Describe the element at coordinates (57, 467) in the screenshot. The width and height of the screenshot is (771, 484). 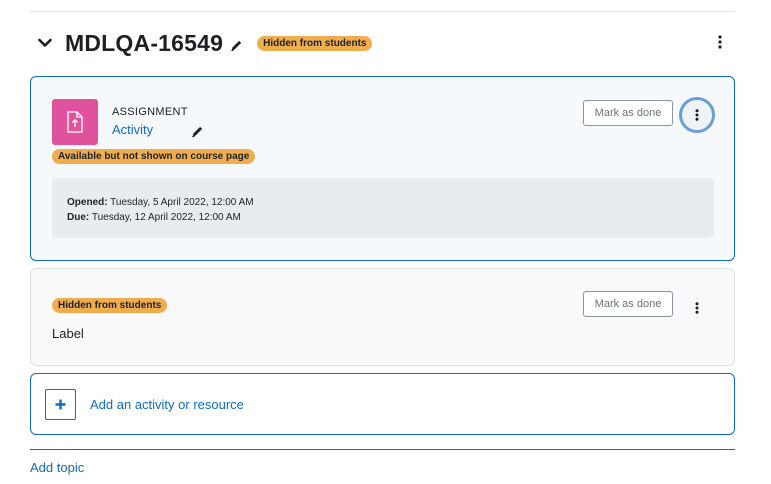
I see `add-topic-link: Add topic` at that location.